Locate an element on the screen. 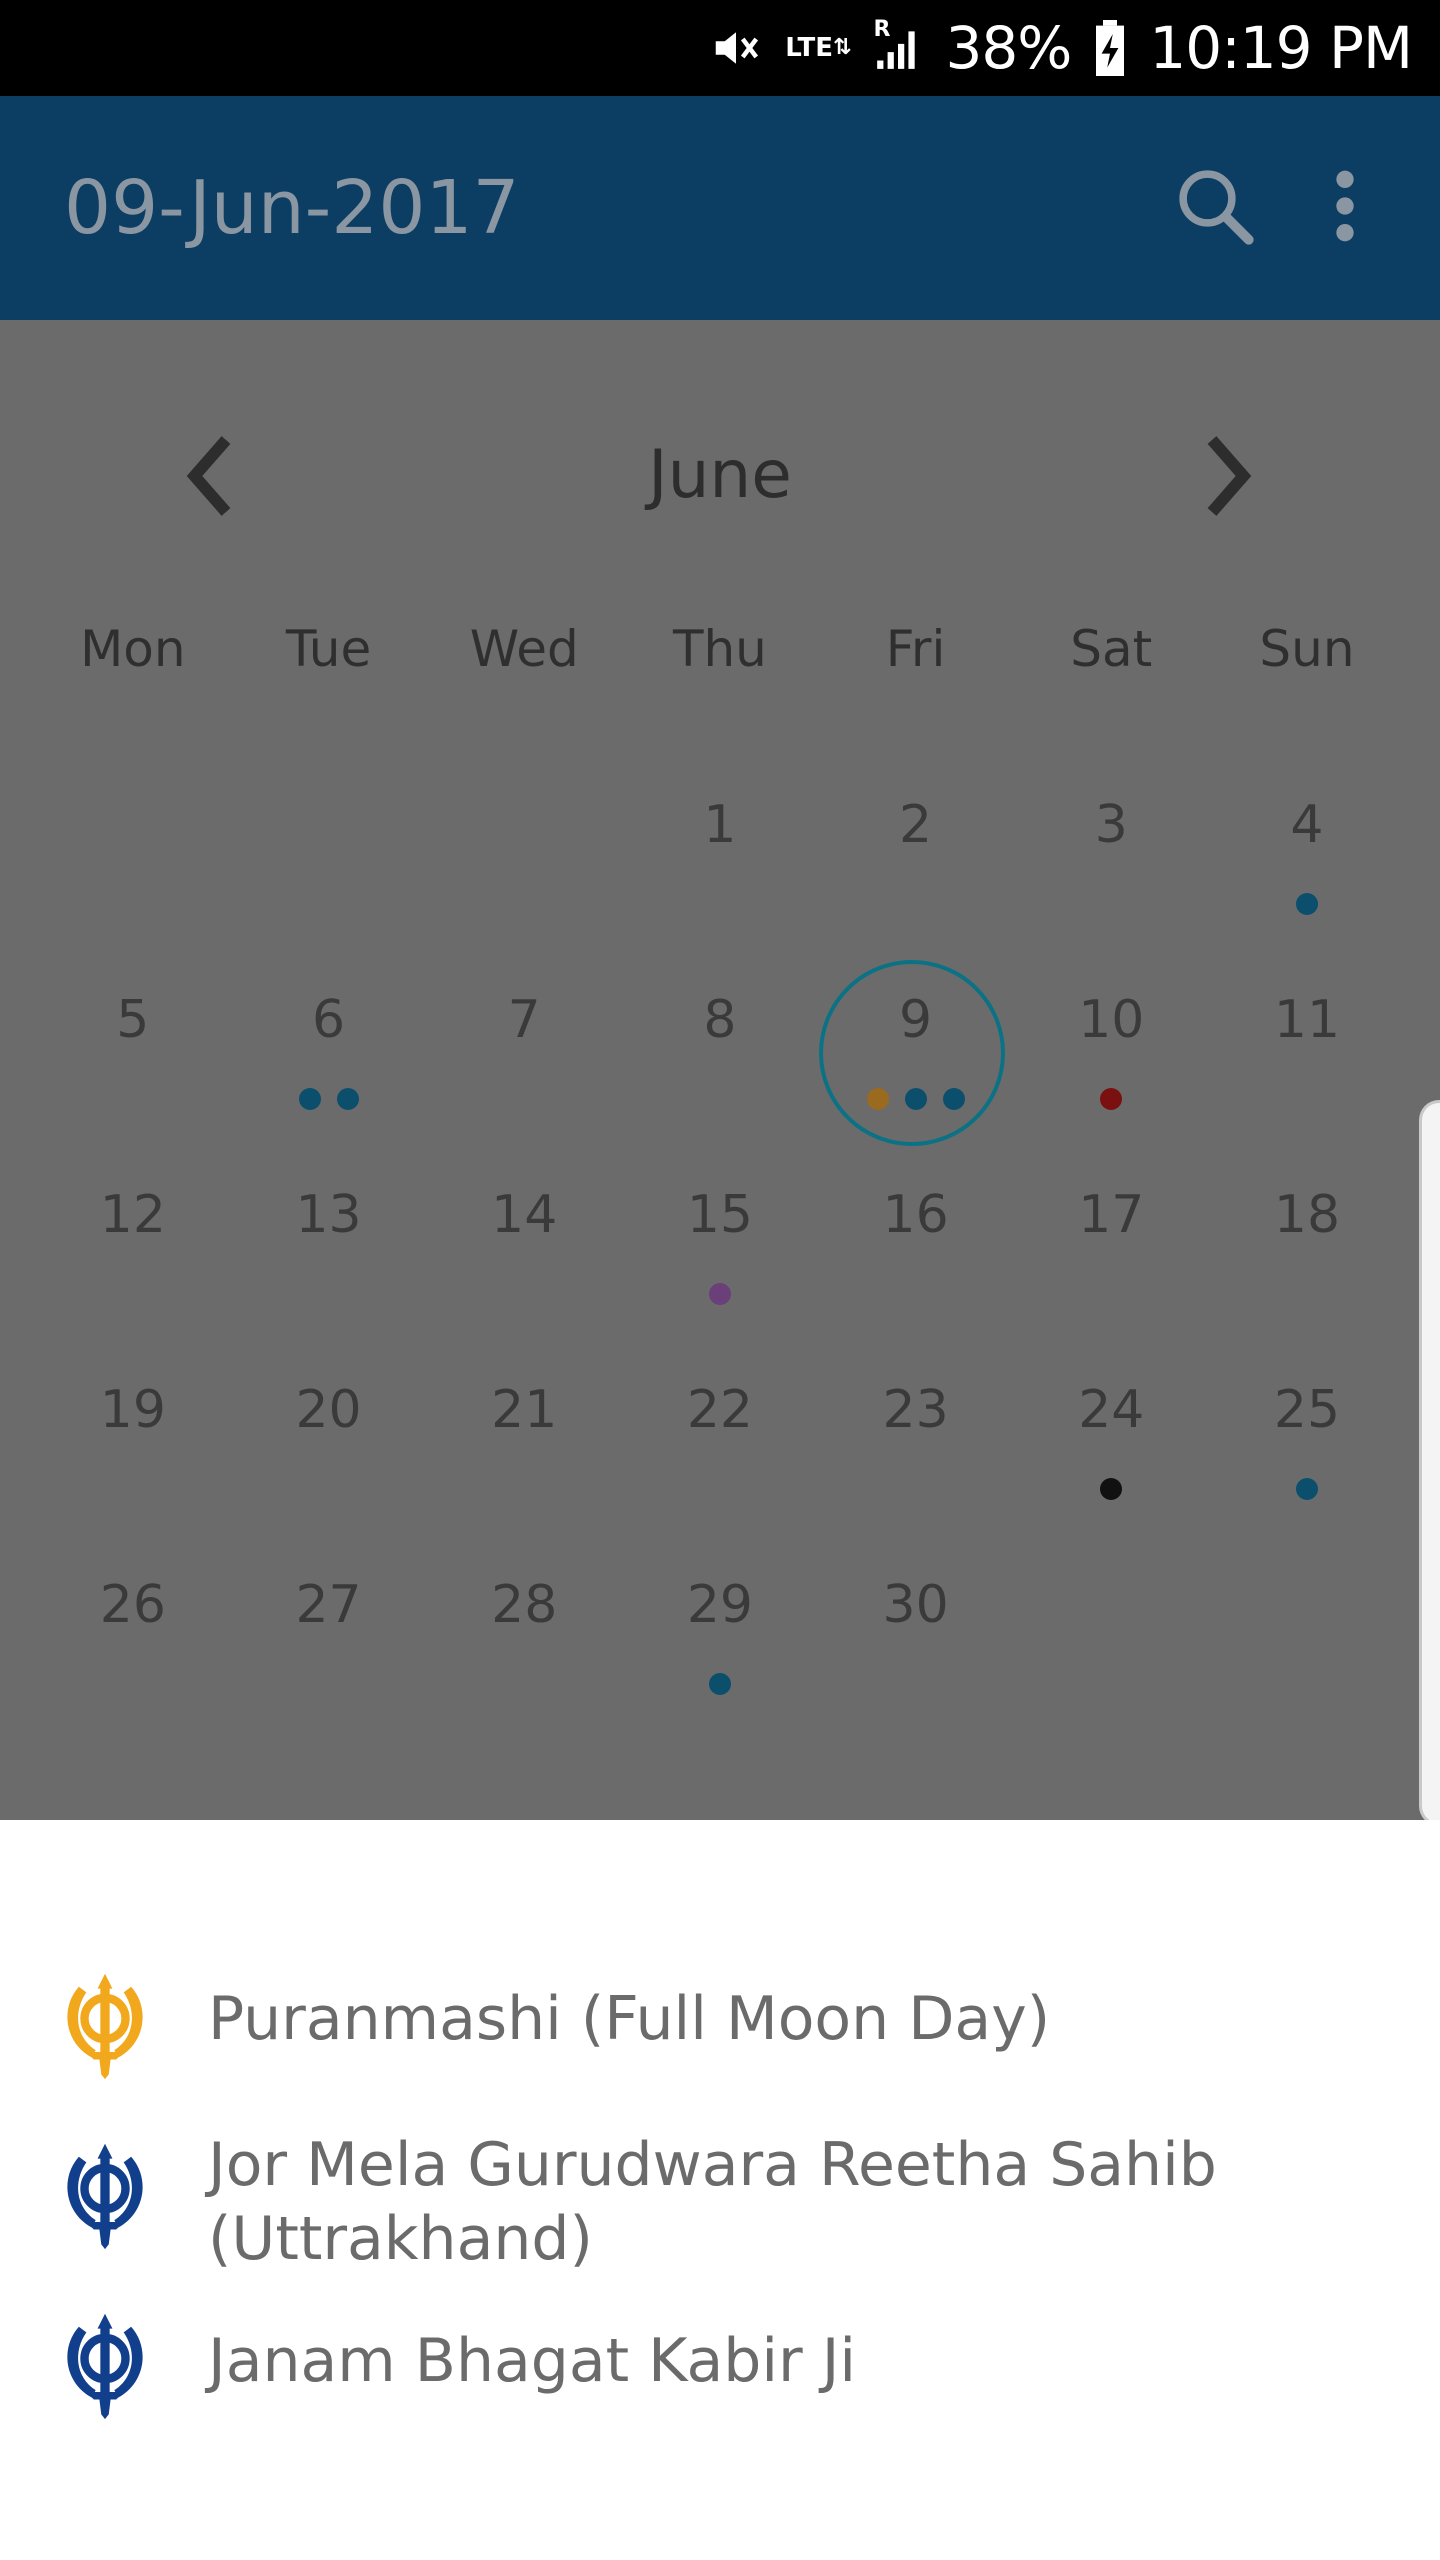 The image size is (1440, 2560). search-button is located at coordinates (1215, 208).